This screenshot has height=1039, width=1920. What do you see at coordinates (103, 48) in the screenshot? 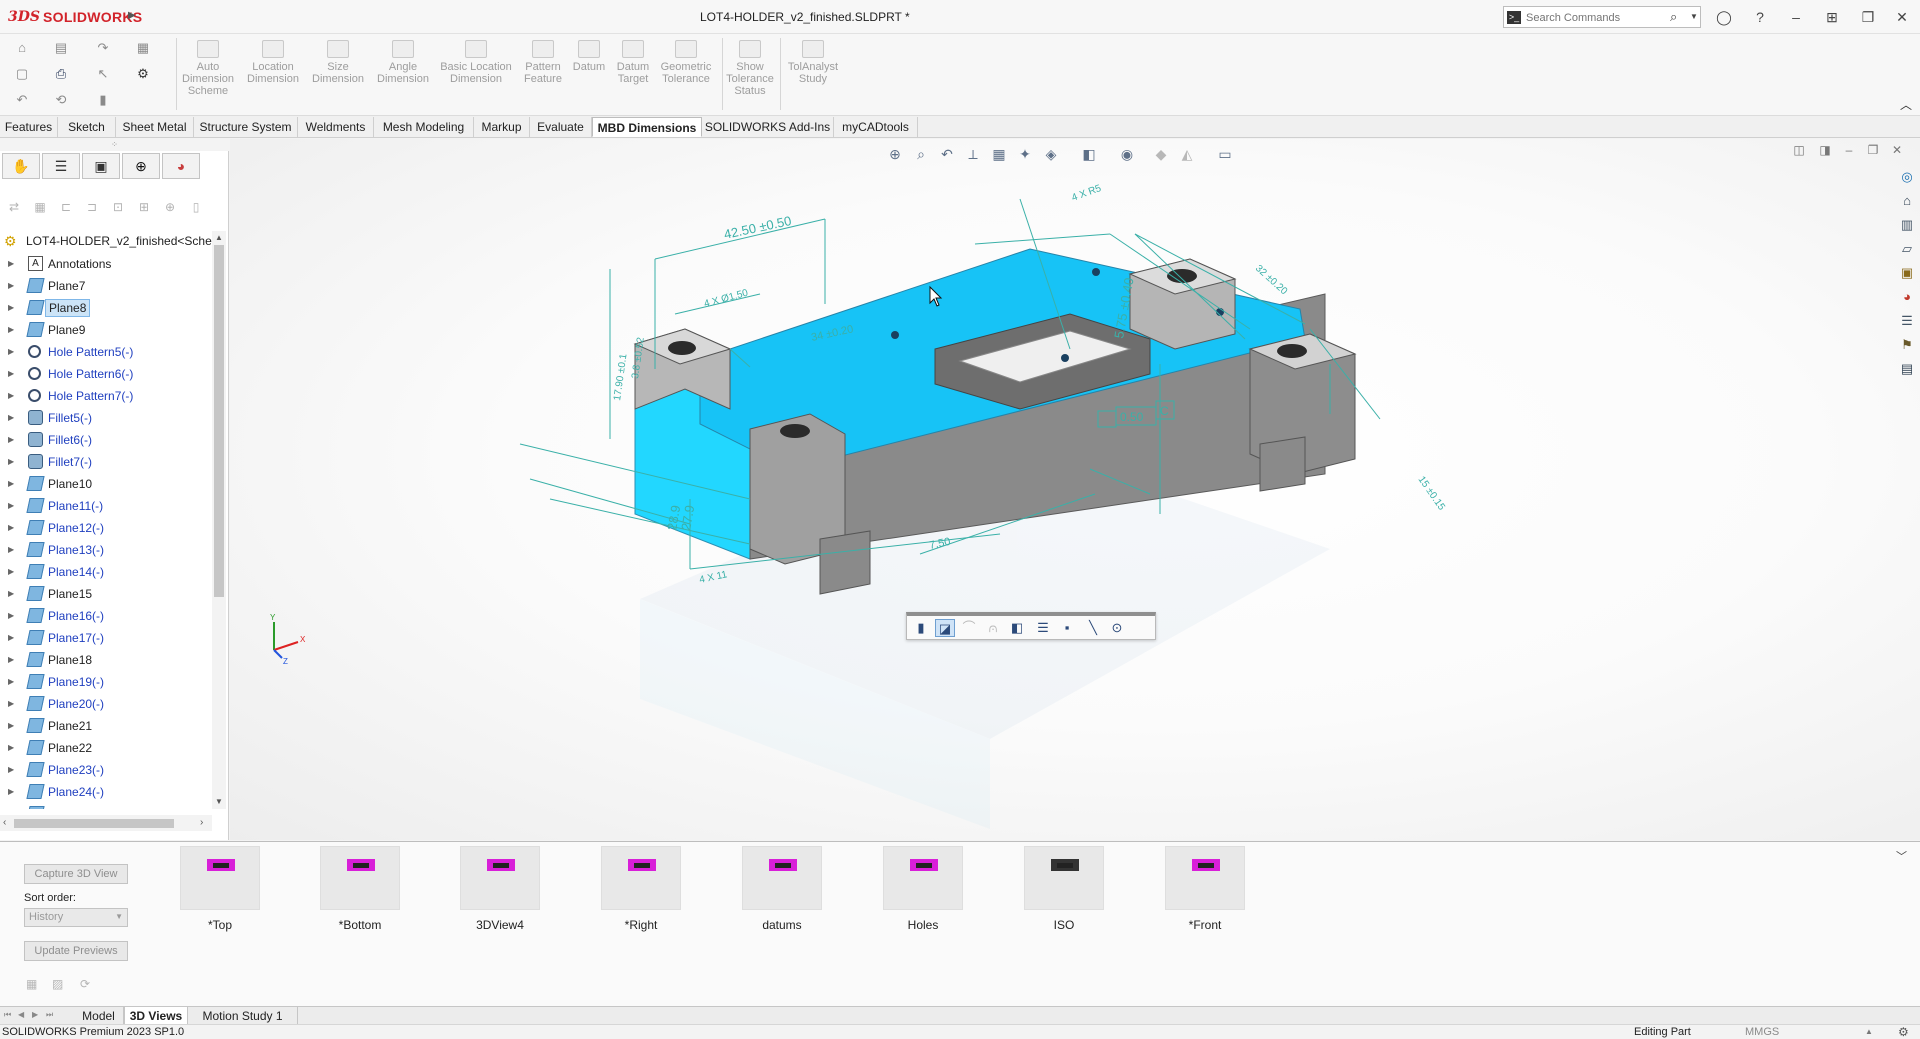
I see `redo-icon: ↷` at bounding box center [103, 48].